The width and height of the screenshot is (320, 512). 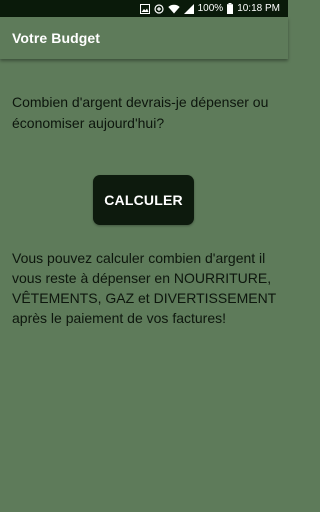 I want to click on wifi-icon, so click(x=173, y=9).